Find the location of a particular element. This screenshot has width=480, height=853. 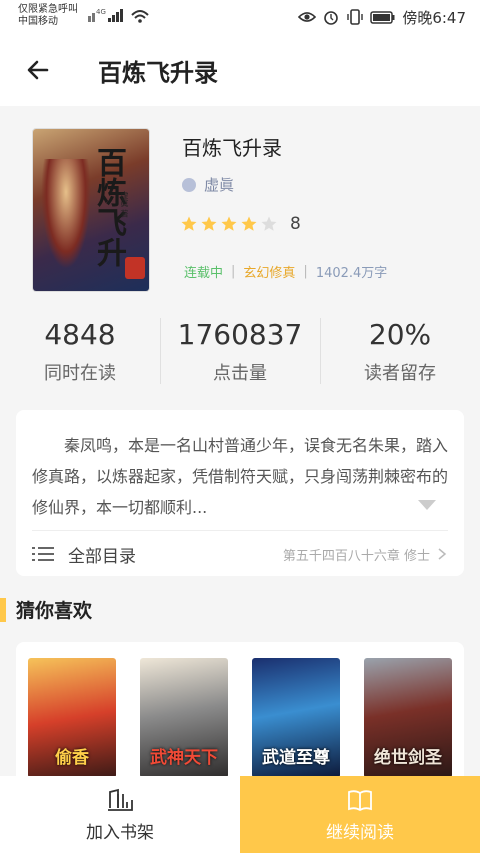

cover-author: 虚眞 著 is located at coordinates (124, 204).